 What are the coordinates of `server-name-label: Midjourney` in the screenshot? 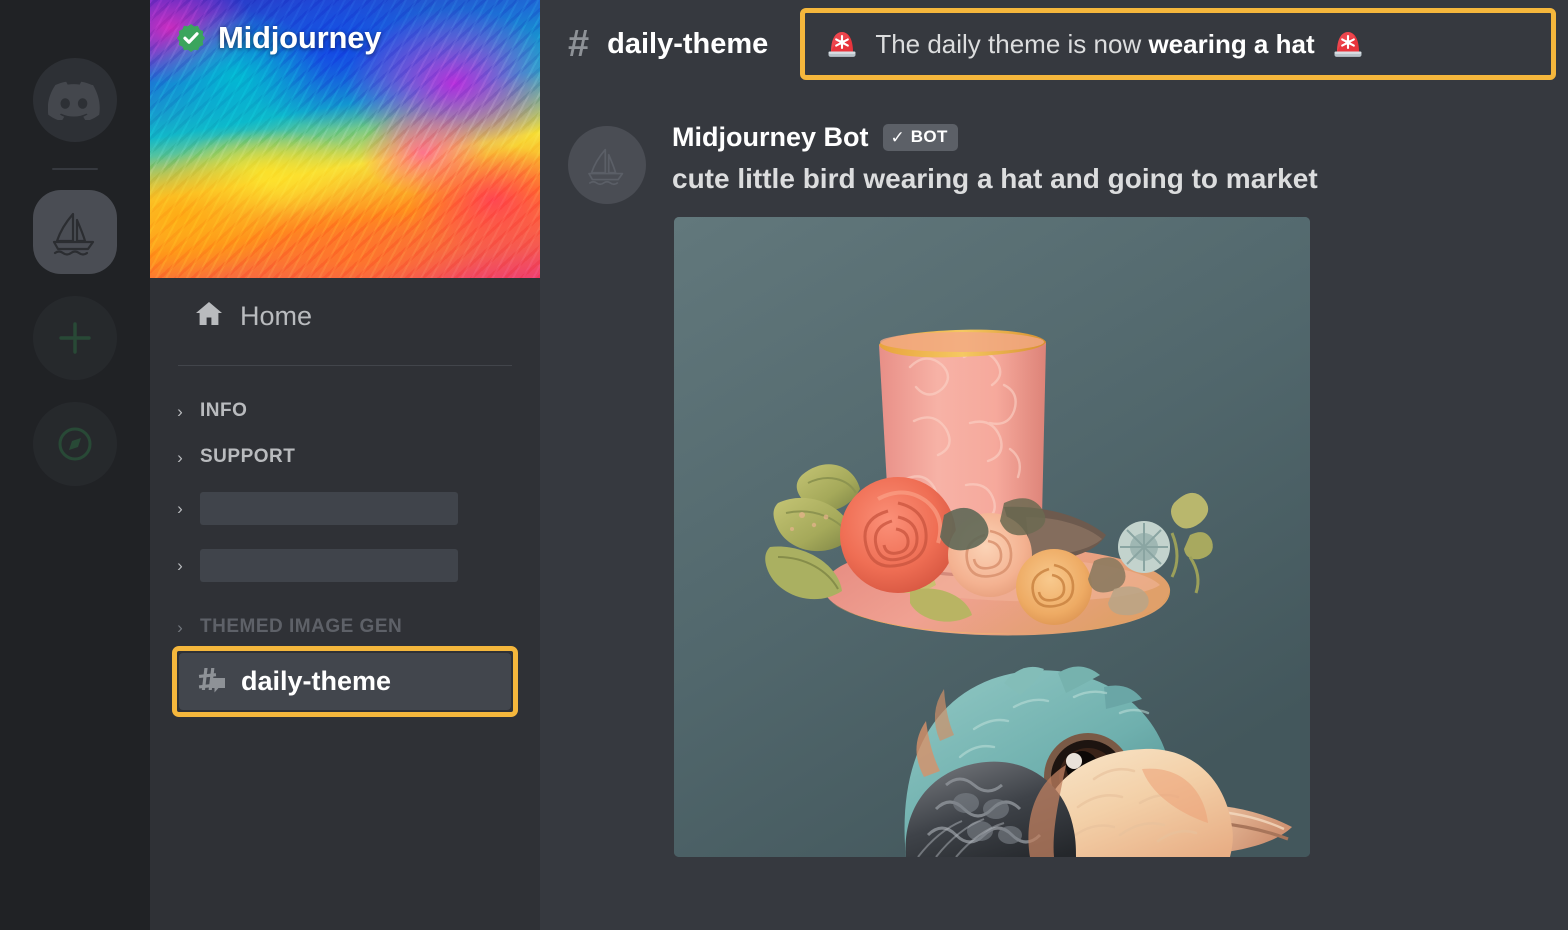 It's located at (300, 37).